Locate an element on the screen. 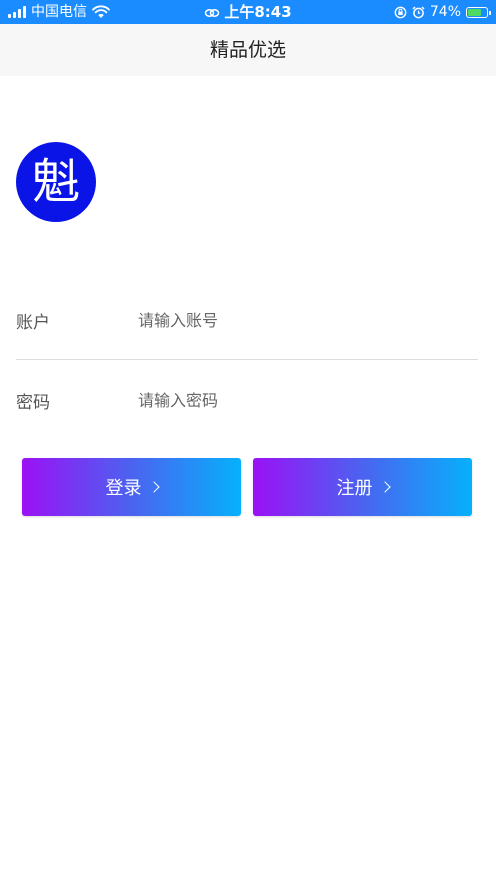  rotation-lock-icon is located at coordinates (400, 12).